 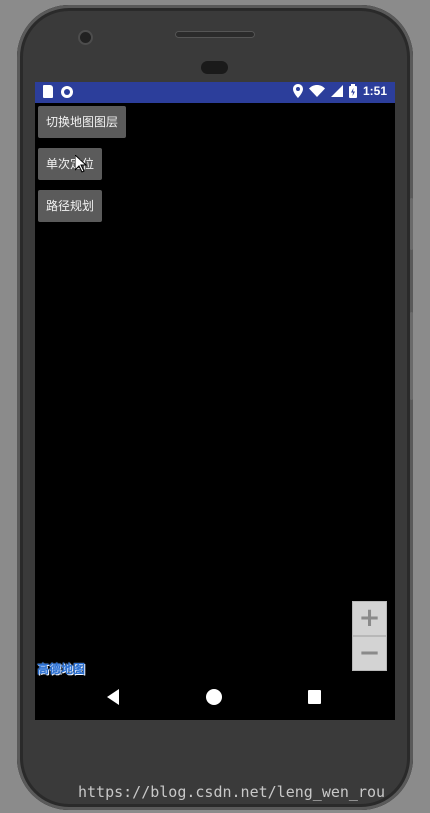 What do you see at coordinates (374, 91) in the screenshot?
I see `status-time: 1:51` at bounding box center [374, 91].